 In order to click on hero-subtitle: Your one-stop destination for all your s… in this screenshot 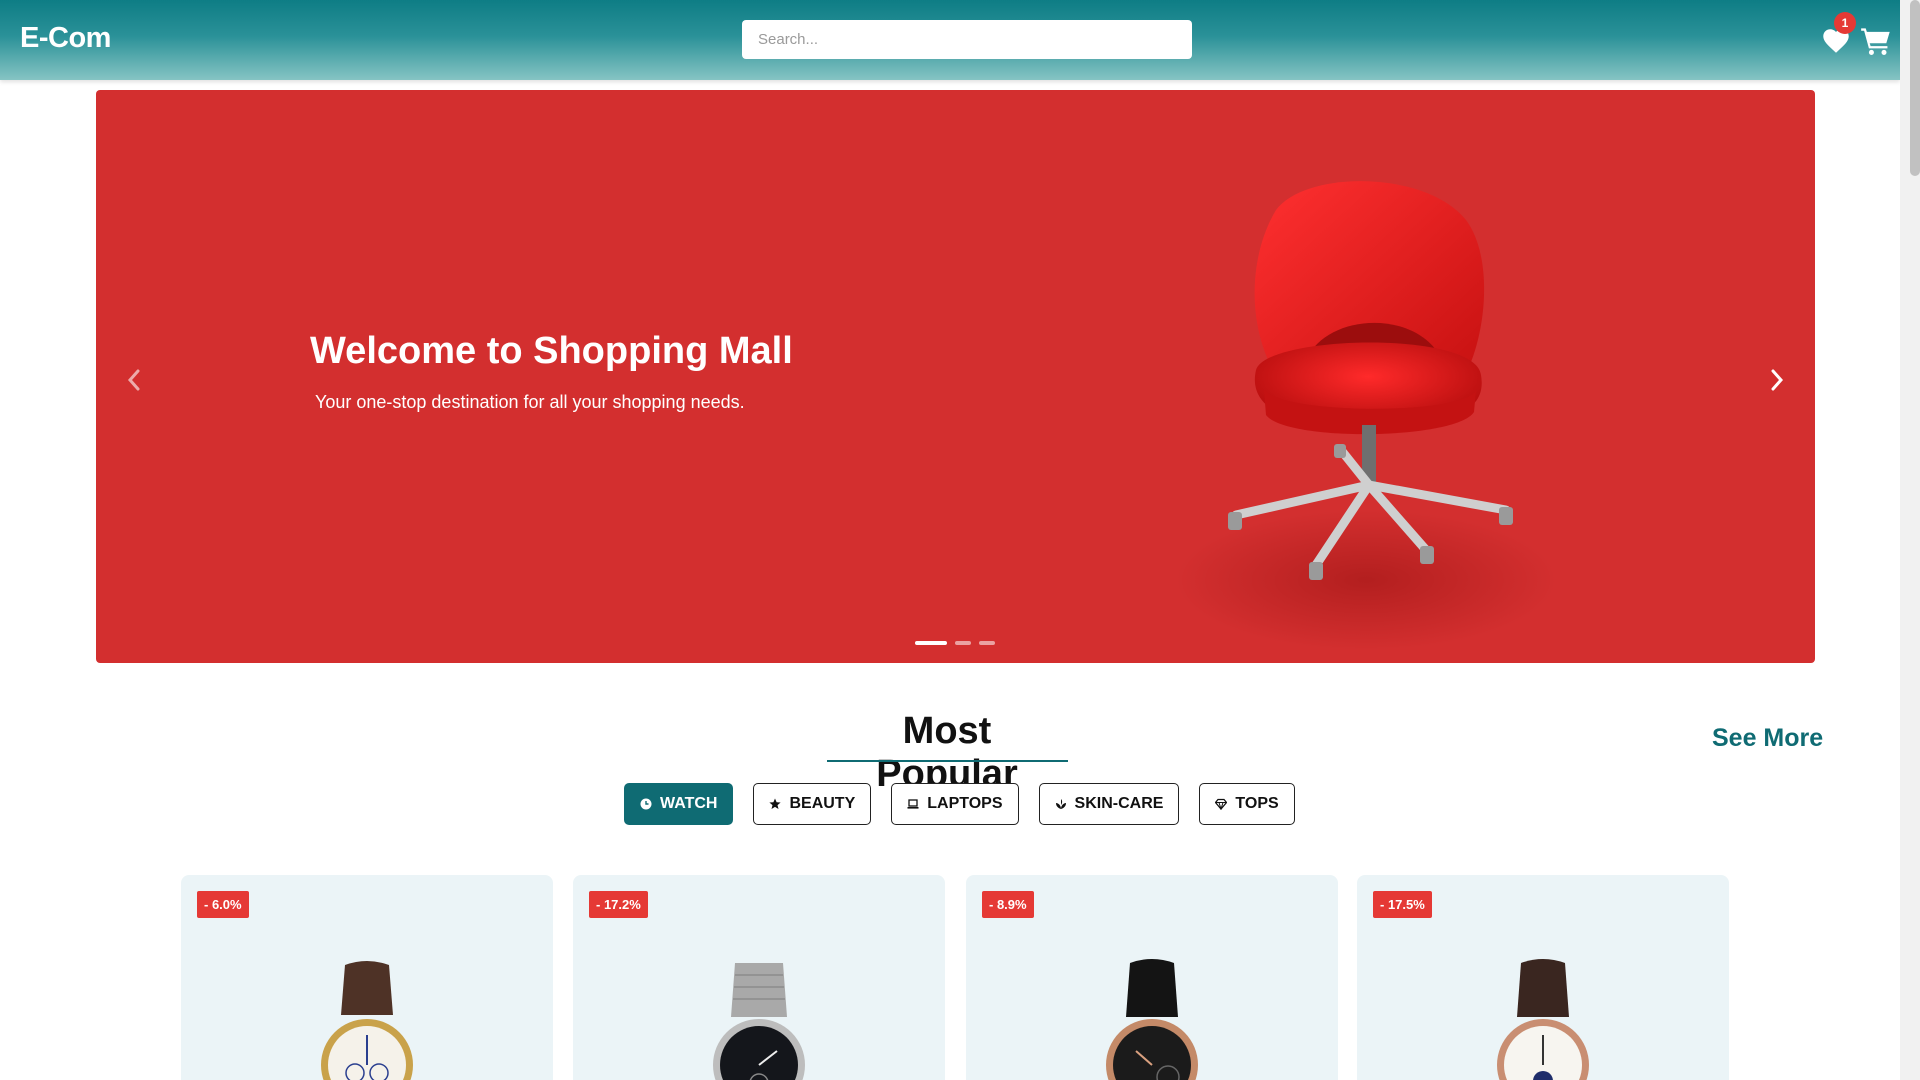, I will do `click(530, 402)`.